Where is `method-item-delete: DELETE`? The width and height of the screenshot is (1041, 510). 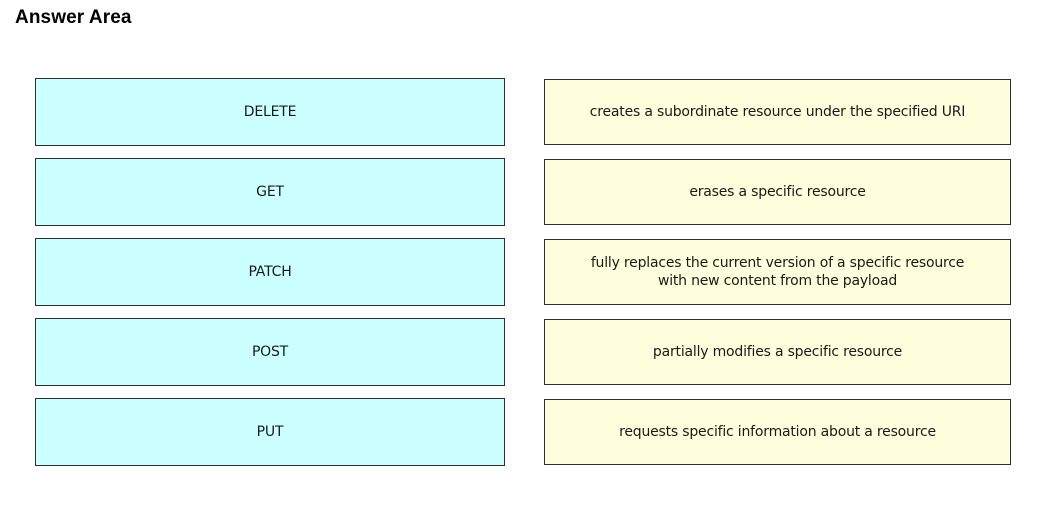 method-item-delete: DELETE is located at coordinates (270, 112).